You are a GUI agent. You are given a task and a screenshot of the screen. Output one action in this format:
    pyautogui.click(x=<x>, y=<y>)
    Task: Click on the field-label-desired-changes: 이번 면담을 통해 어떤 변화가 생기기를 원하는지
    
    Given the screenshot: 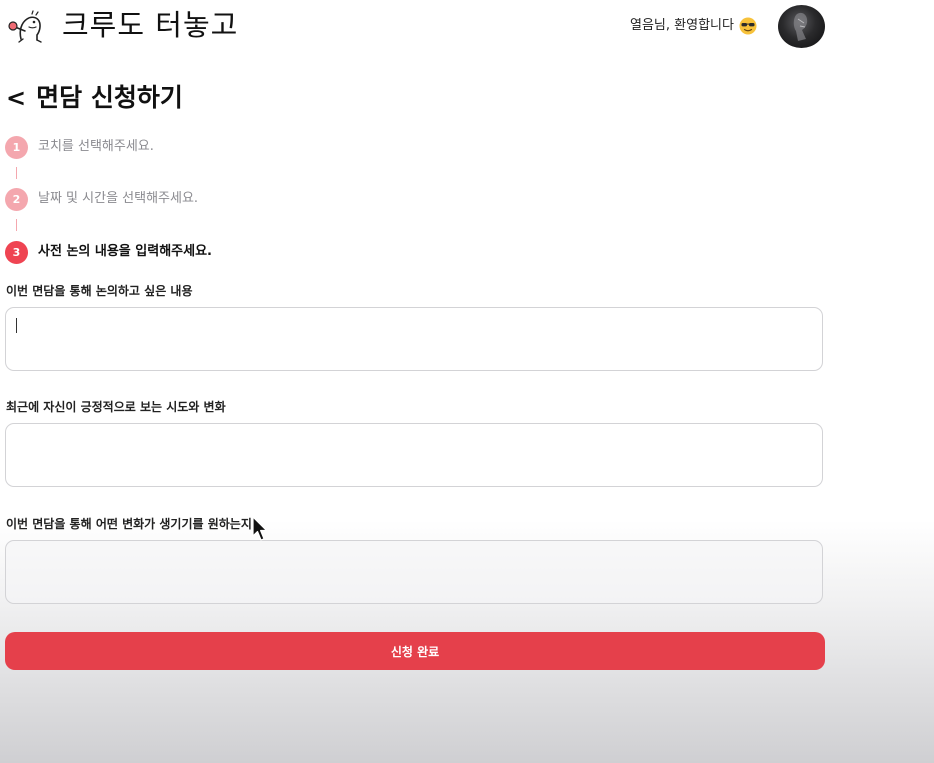 What is the action you would take?
    pyautogui.click(x=129, y=524)
    